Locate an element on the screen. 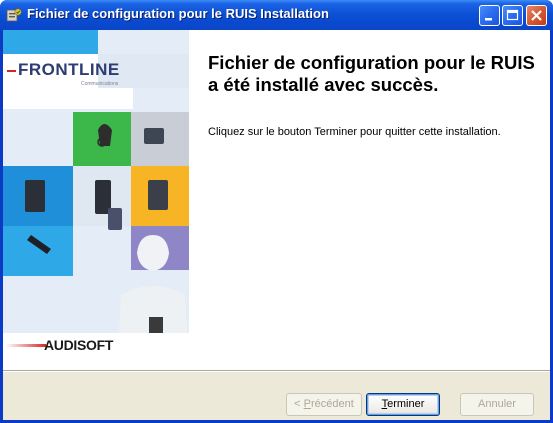  maximize-icon is located at coordinates (512, 15).